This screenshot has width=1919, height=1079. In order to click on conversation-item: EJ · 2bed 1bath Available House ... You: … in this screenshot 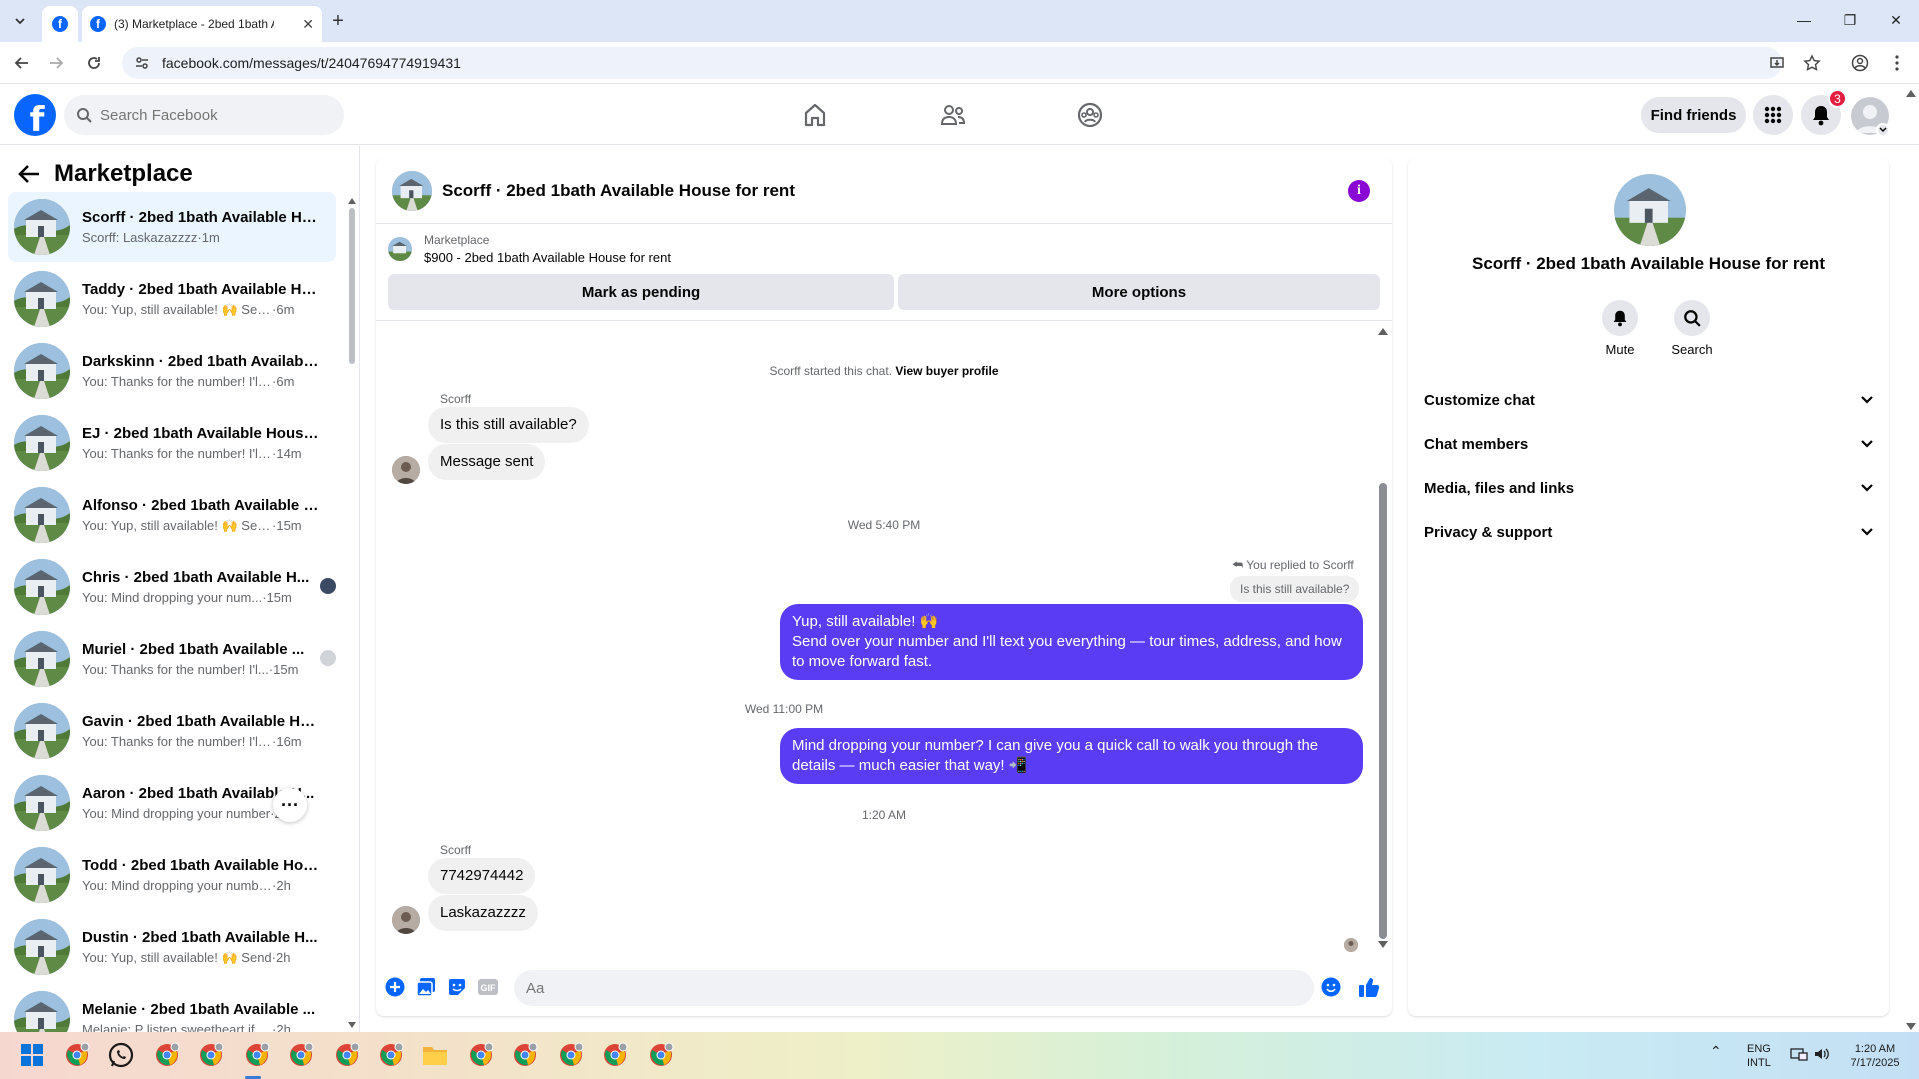, I will do `click(172, 443)`.